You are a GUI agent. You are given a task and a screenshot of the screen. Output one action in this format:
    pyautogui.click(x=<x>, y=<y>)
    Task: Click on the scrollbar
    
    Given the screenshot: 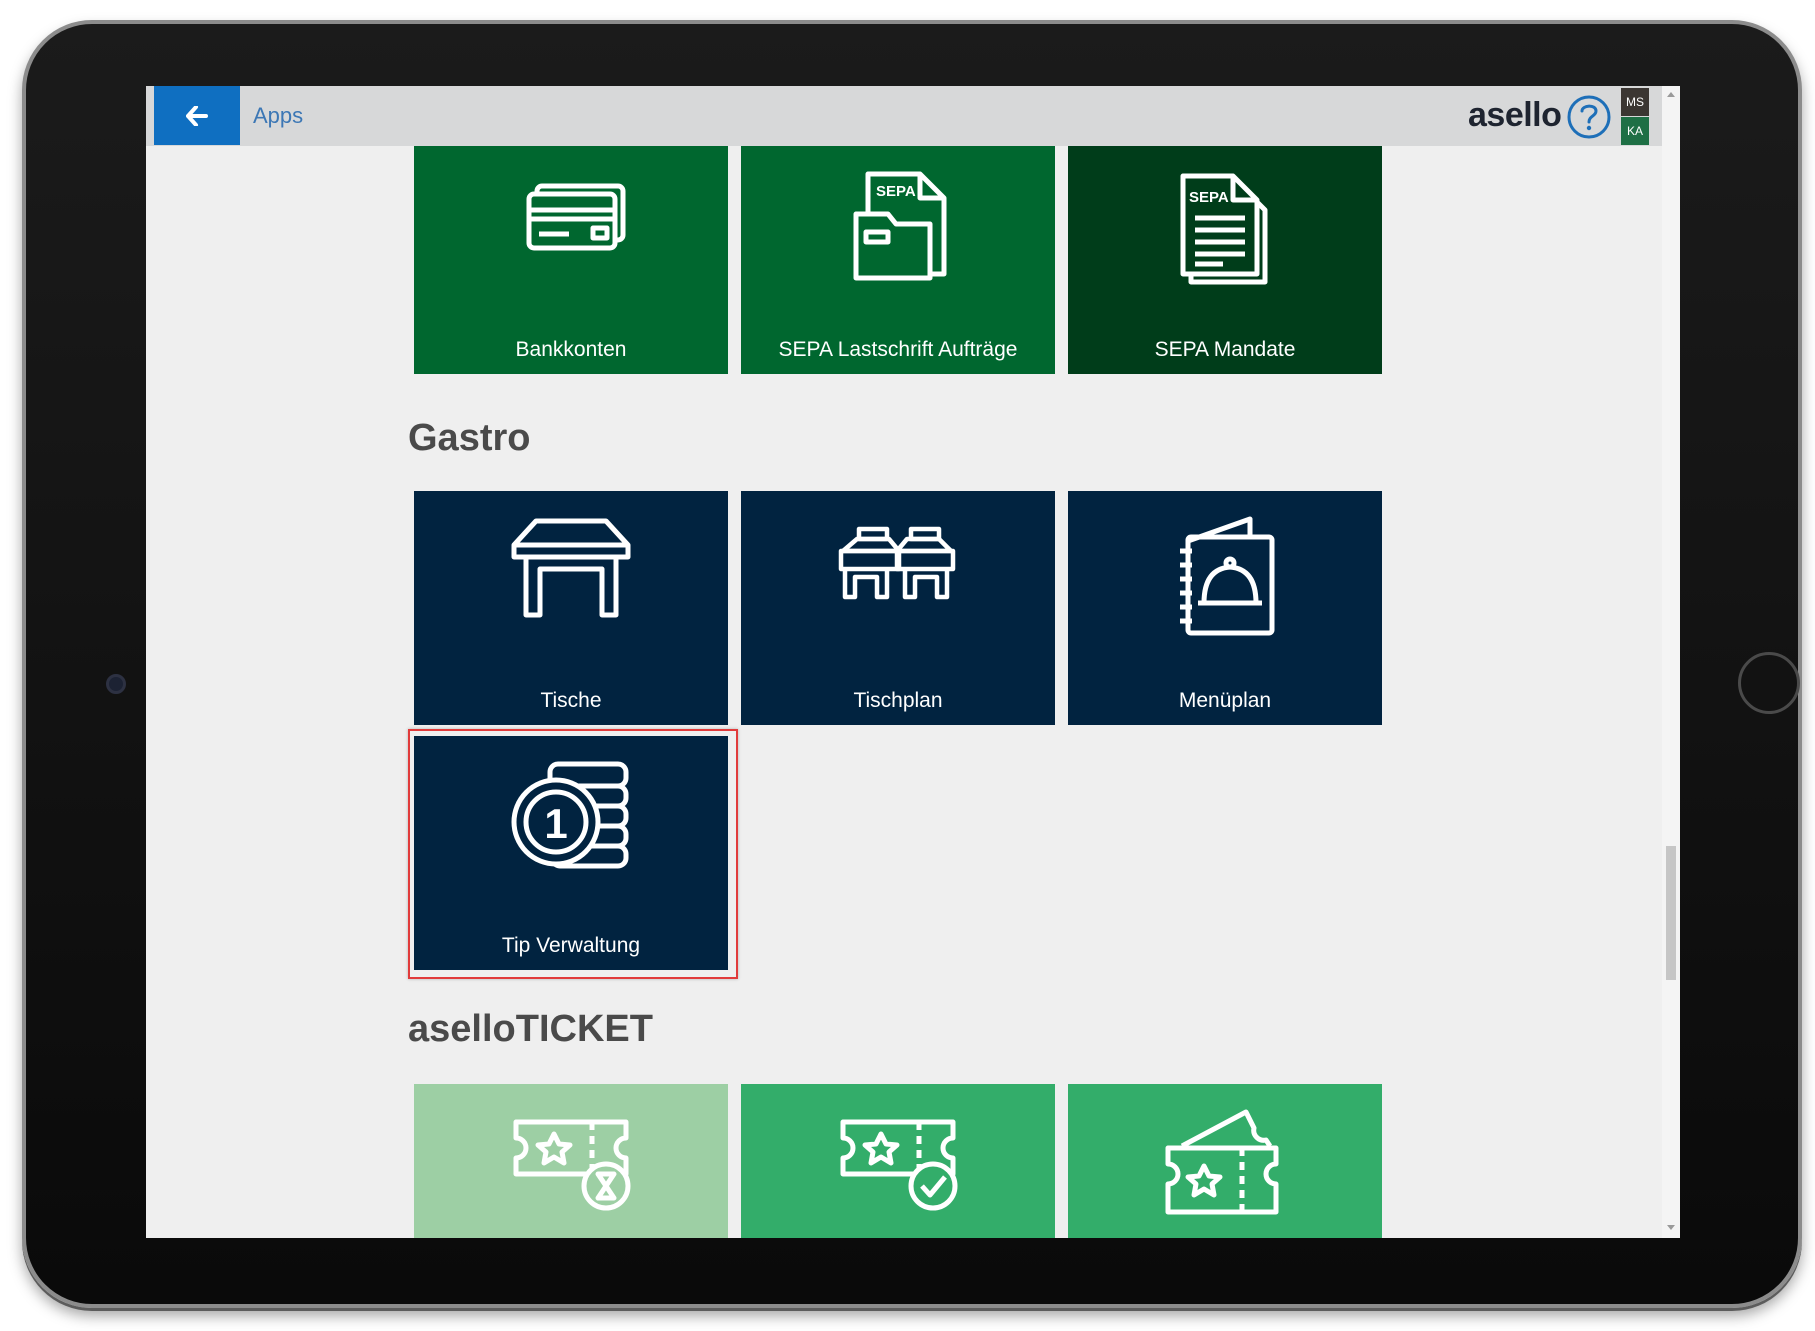 What is the action you would take?
    pyautogui.click(x=1671, y=662)
    